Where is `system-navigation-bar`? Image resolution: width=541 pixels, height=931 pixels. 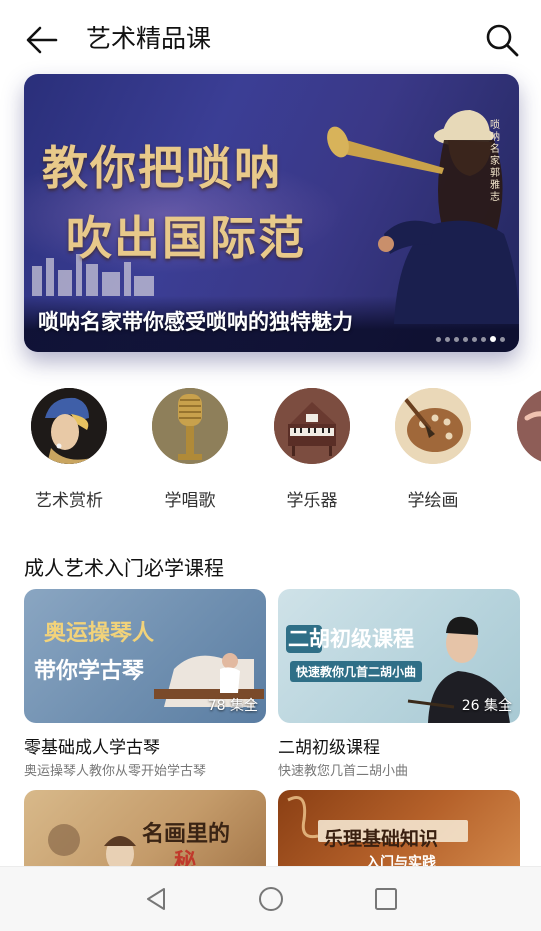 system-navigation-bar is located at coordinates (270, 898).